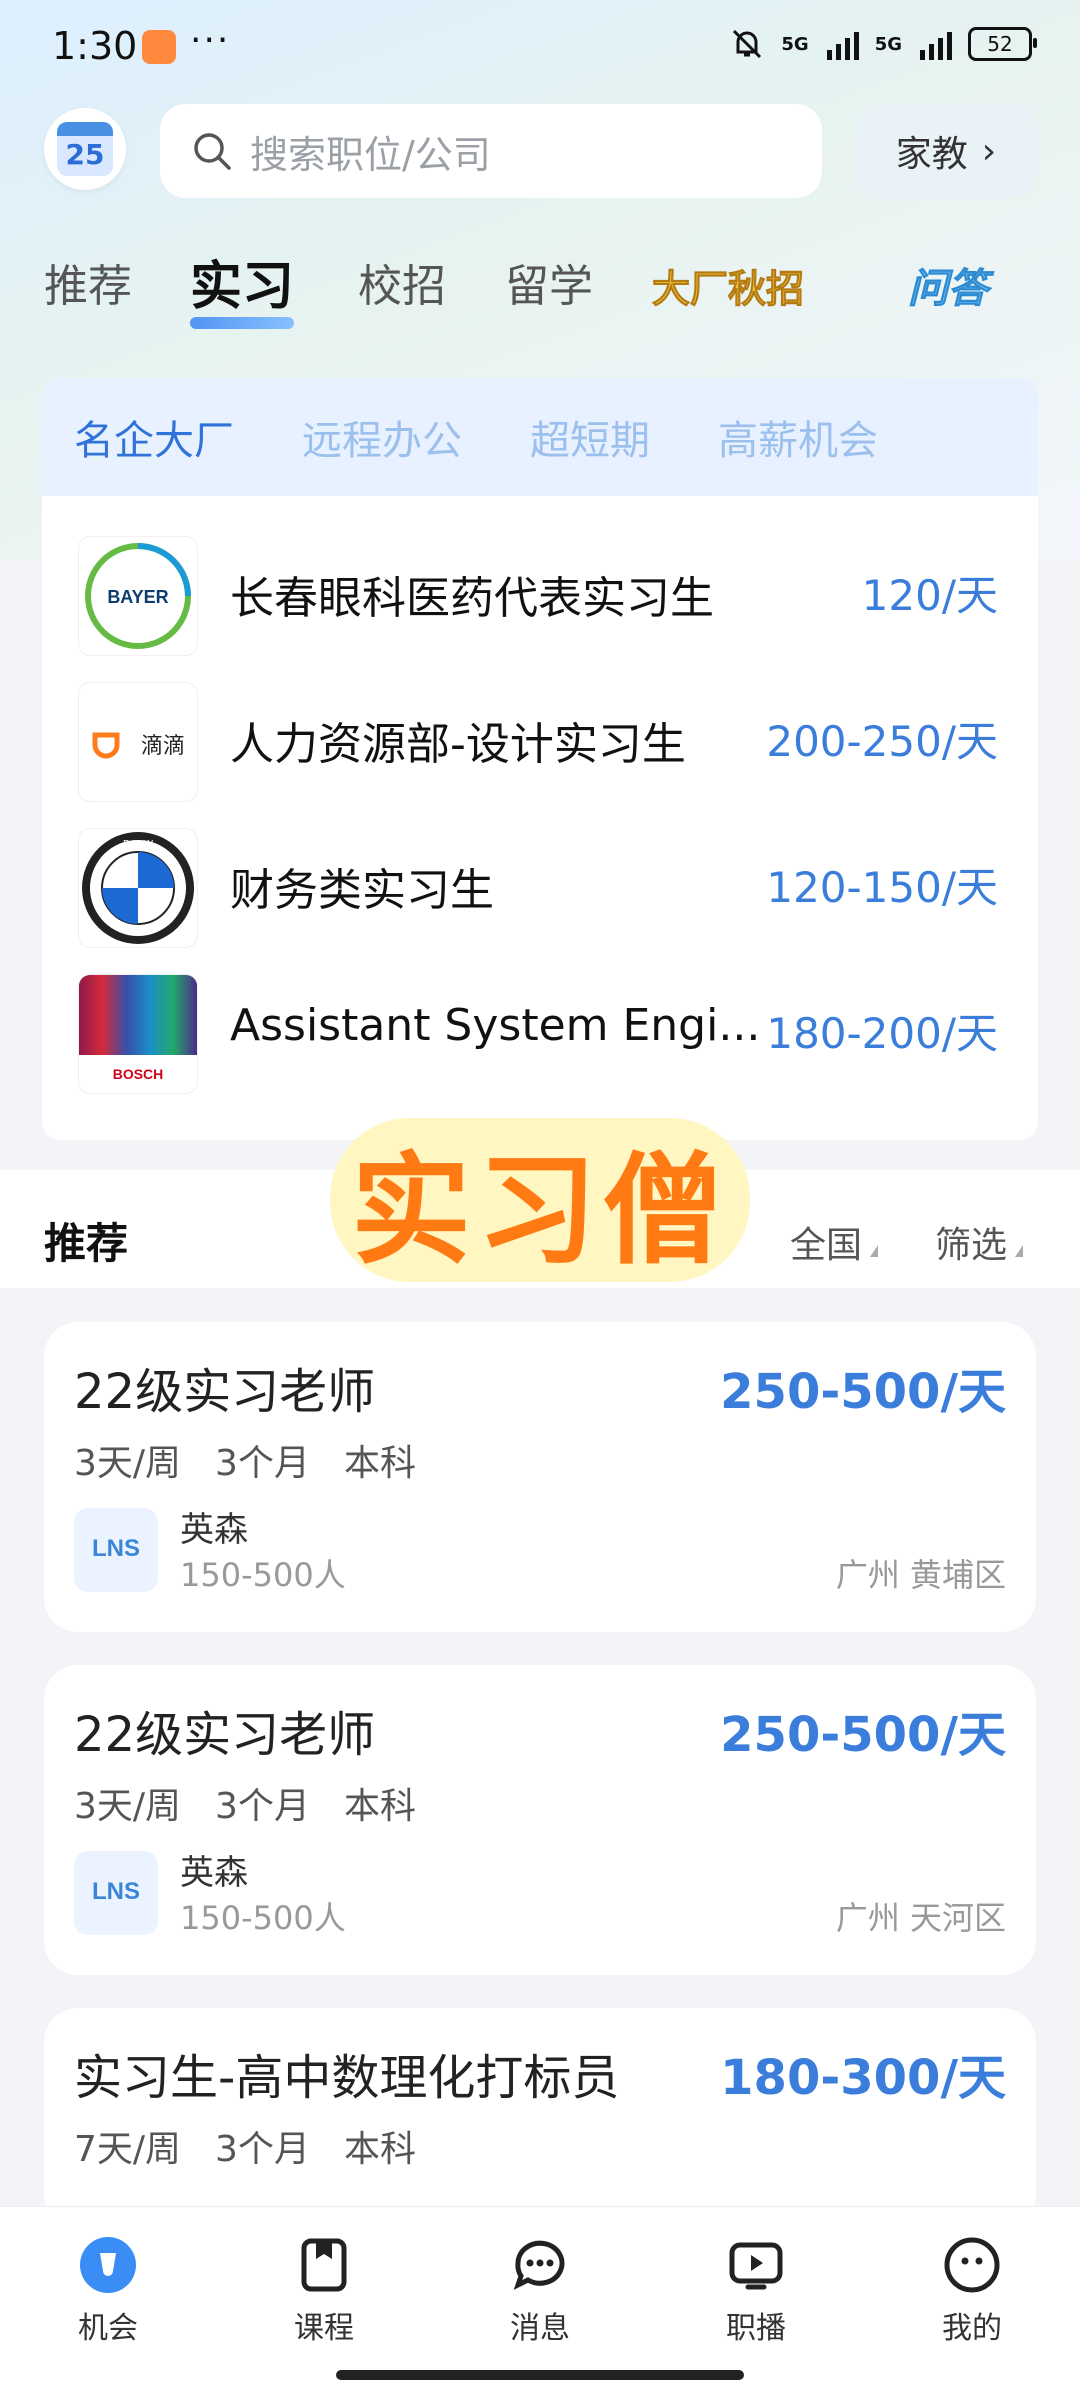 This screenshot has height=2402, width=1080. I want to click on subtab-high-pay: 高薪机会, so click(798, 437).